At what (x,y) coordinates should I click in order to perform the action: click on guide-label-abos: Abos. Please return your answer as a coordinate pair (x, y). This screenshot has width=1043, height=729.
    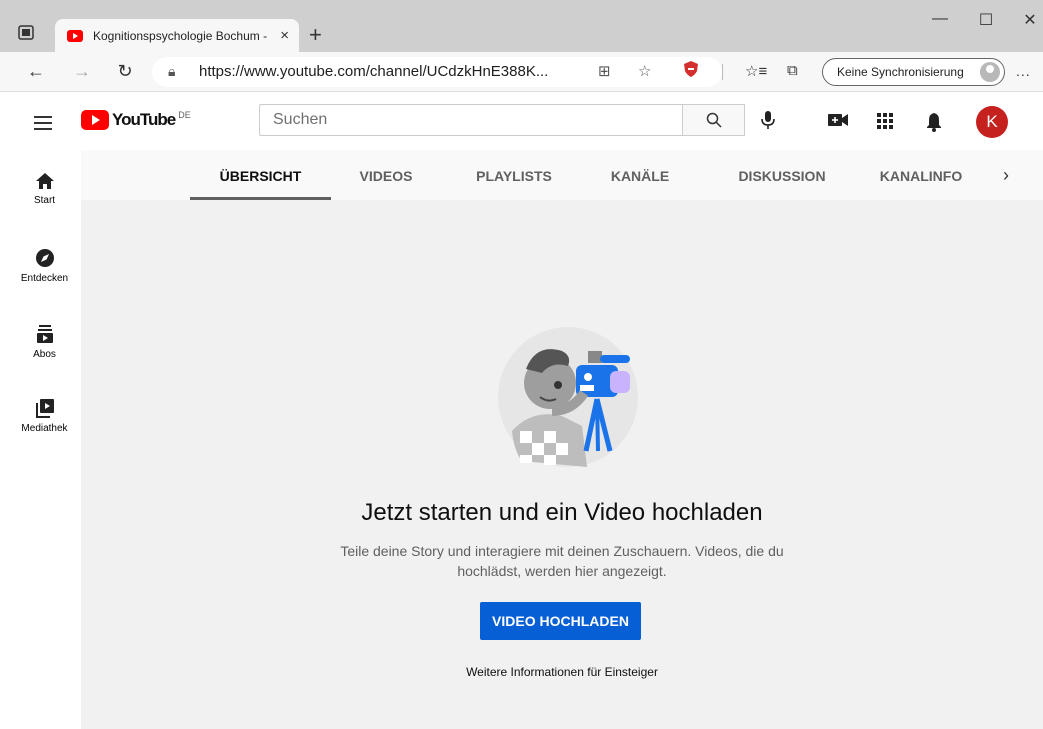
    Looking at the image, I should click on (44, 354).